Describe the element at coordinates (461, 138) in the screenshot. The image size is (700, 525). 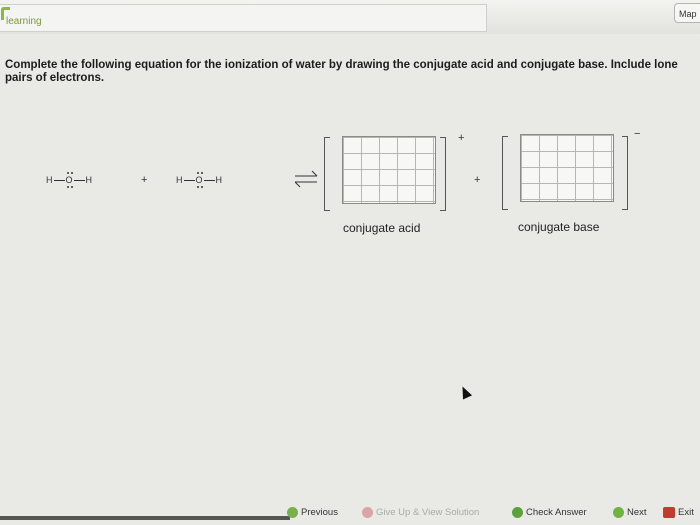
I see `acid-charge: +` at that location.